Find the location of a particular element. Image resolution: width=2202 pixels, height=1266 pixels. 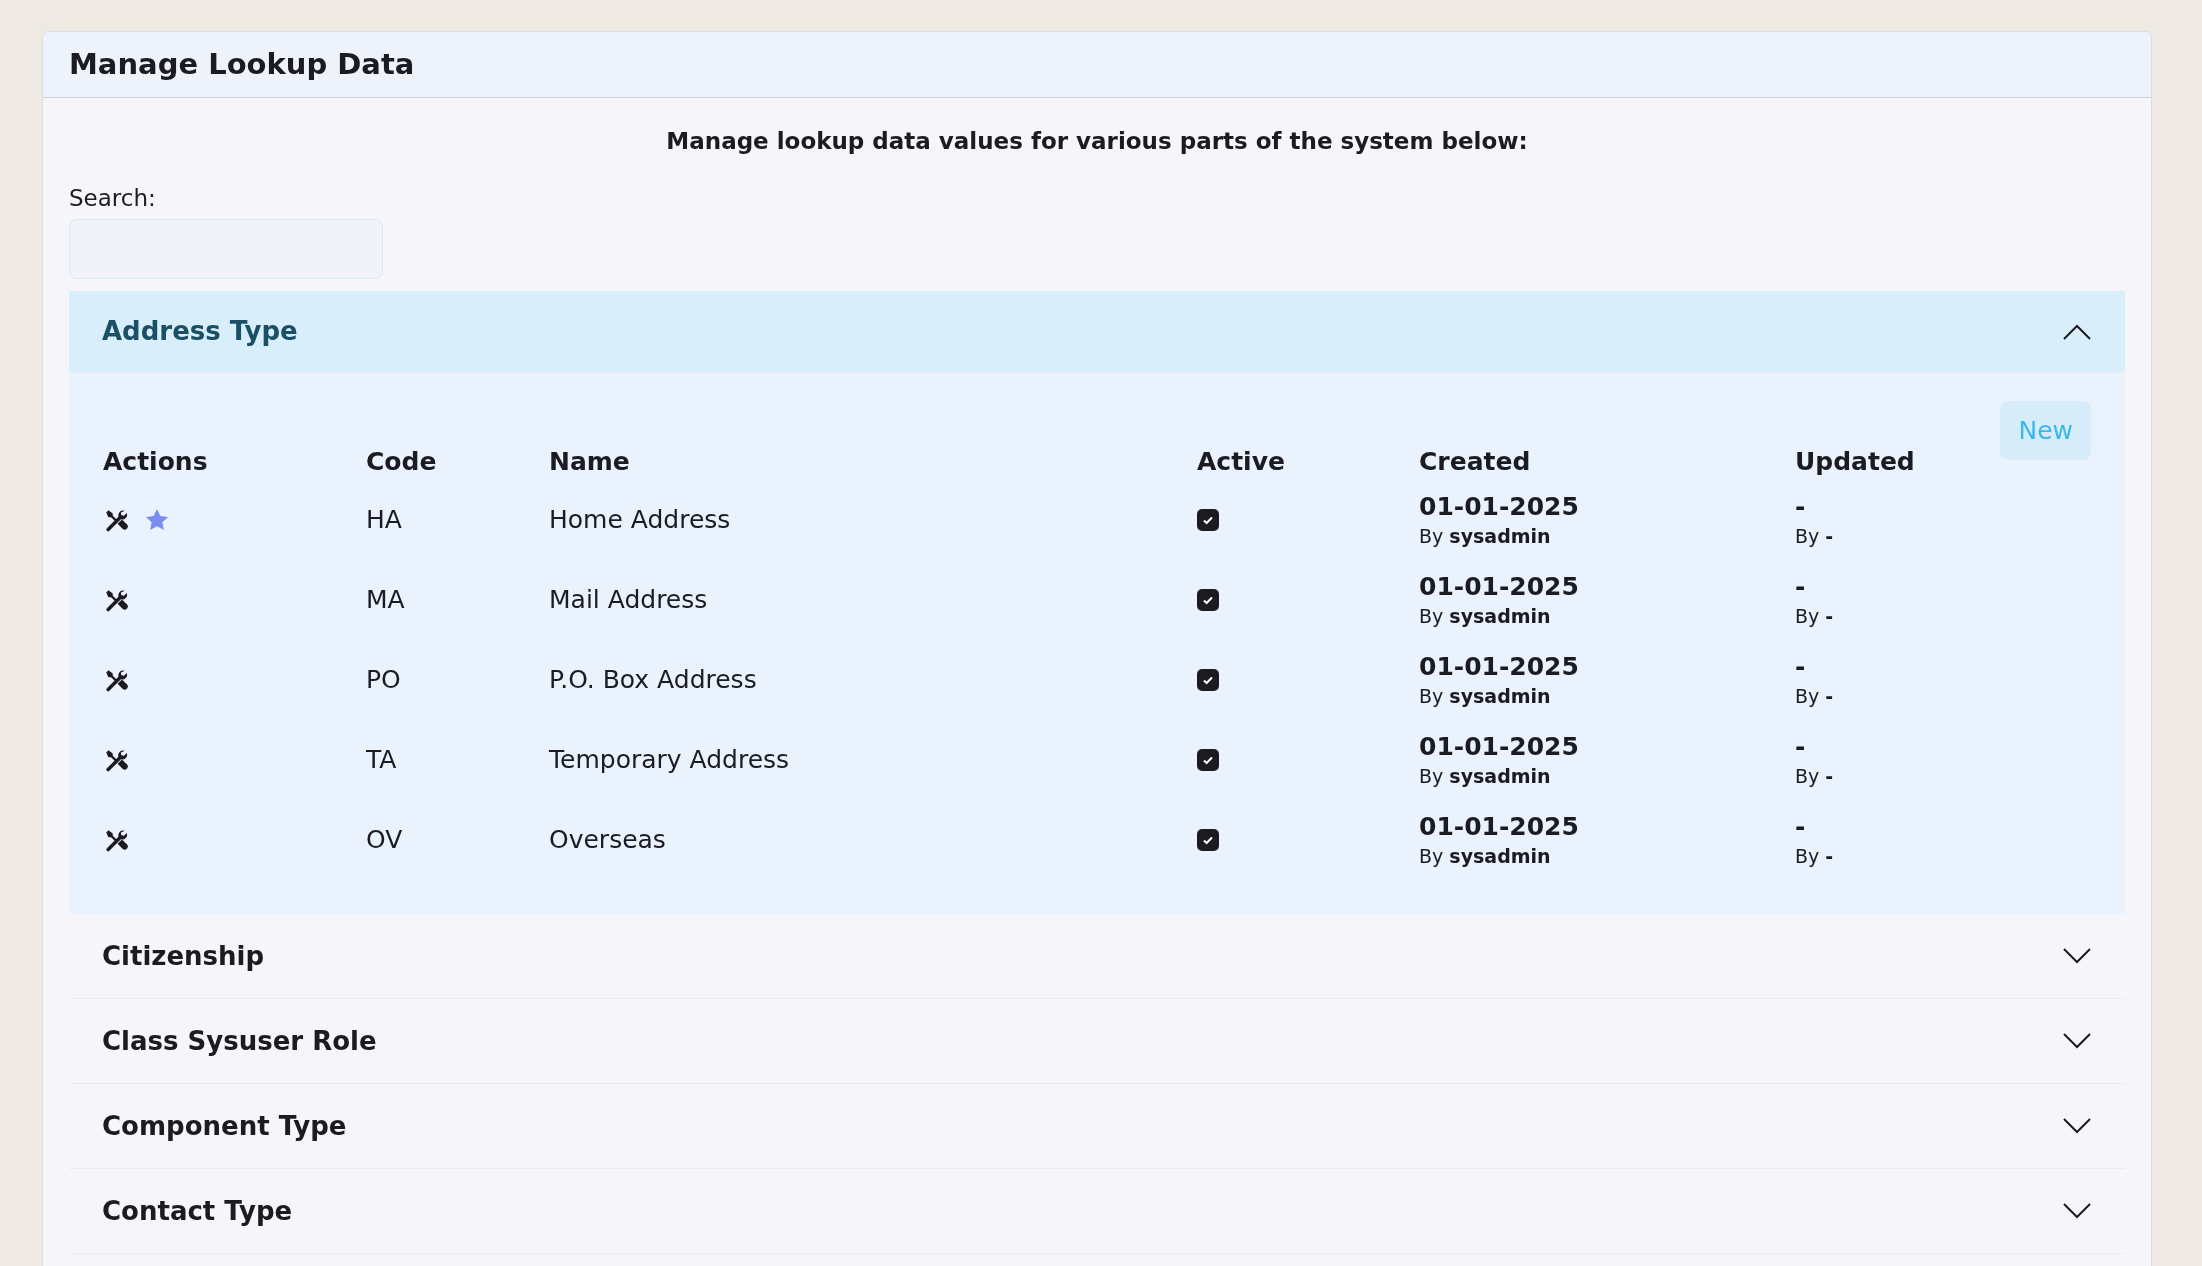

name-cell: P.O. Box Address is located at coordinates (653, 680).